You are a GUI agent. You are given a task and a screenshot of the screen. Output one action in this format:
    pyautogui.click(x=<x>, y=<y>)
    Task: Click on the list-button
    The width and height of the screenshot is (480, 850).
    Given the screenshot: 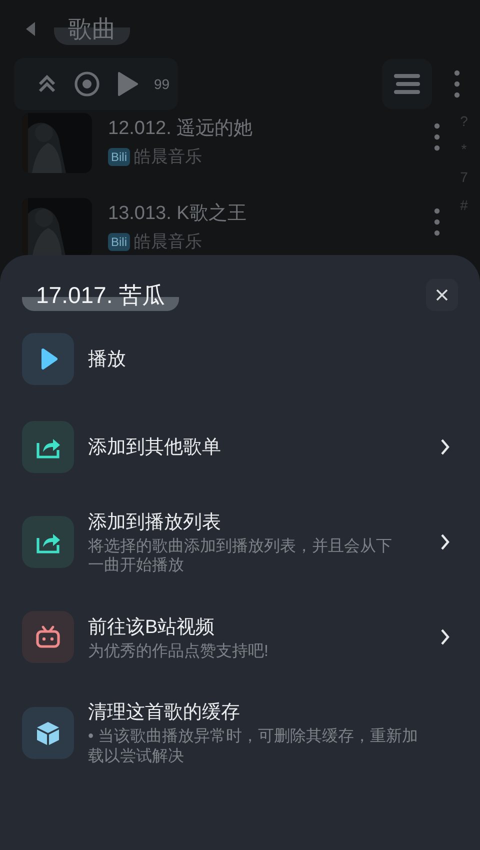 What is the action you would take?
    pyautogui.click(x=407, y=84)
    